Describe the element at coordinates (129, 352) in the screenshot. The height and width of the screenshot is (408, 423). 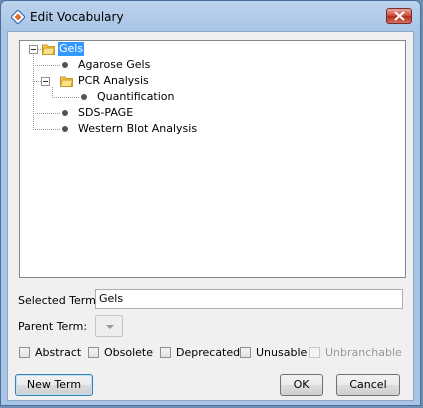
I see `checkbox-label: Obsolete` at that location.